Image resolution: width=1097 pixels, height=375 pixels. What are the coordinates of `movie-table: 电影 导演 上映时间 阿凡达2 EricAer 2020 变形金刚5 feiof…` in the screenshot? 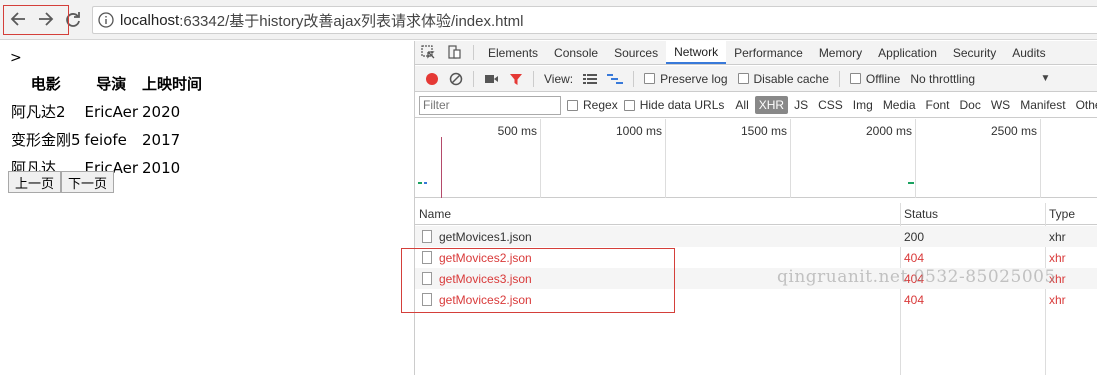 It's located at (106, 126).